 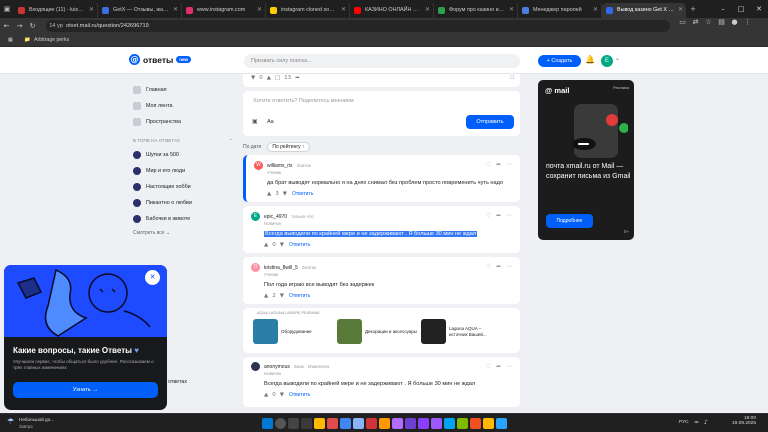 What do you see at coordinates (258, 165) in the screenshot?
I see `answer-avatar: W` at bounding box center [258, 165].